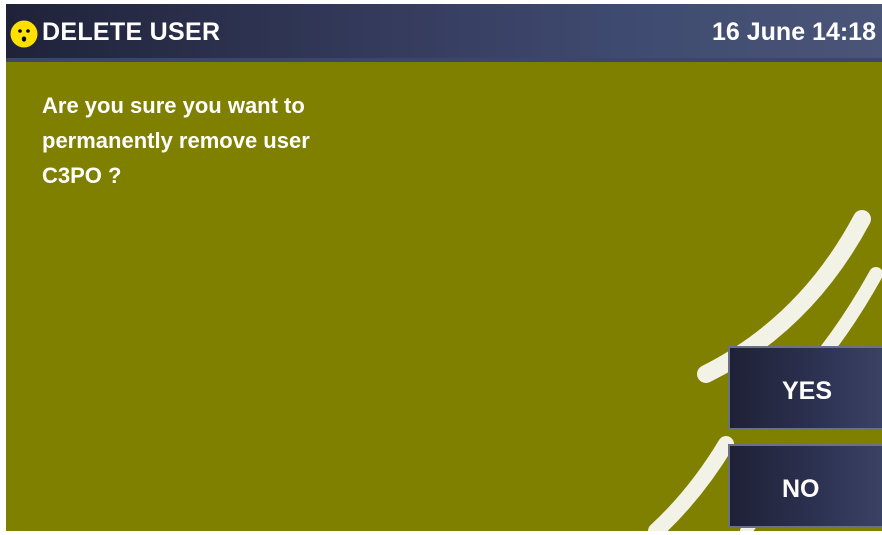  What do you see at coordinates (794, 32) in the screenshot?
I see `date-time: 16 June 14:18` at bounding box center [794, 32].